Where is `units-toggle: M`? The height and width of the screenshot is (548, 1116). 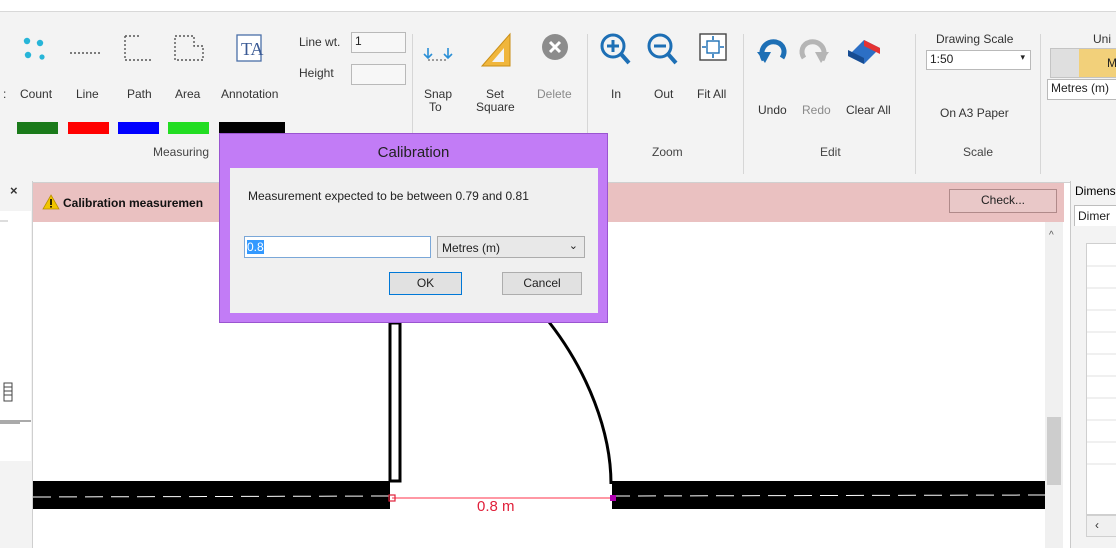 units-toggle: M is located at coordinates (1083, 63).